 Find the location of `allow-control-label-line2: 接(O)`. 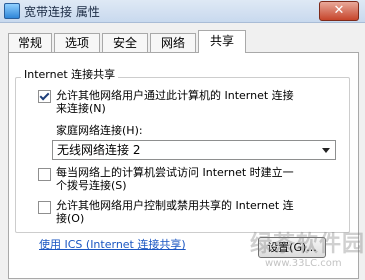

allow-control-label-line2: 接(O) is located at coordinates (70, 218).